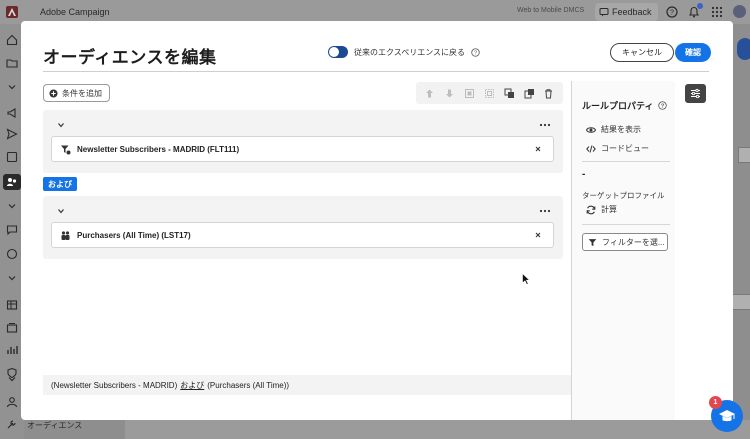 Image resolution: width=750 pixels, height=439 pixels. Describe the element at coordinates (12, 63) in the screenshot. I see `folder-icon` at that location.